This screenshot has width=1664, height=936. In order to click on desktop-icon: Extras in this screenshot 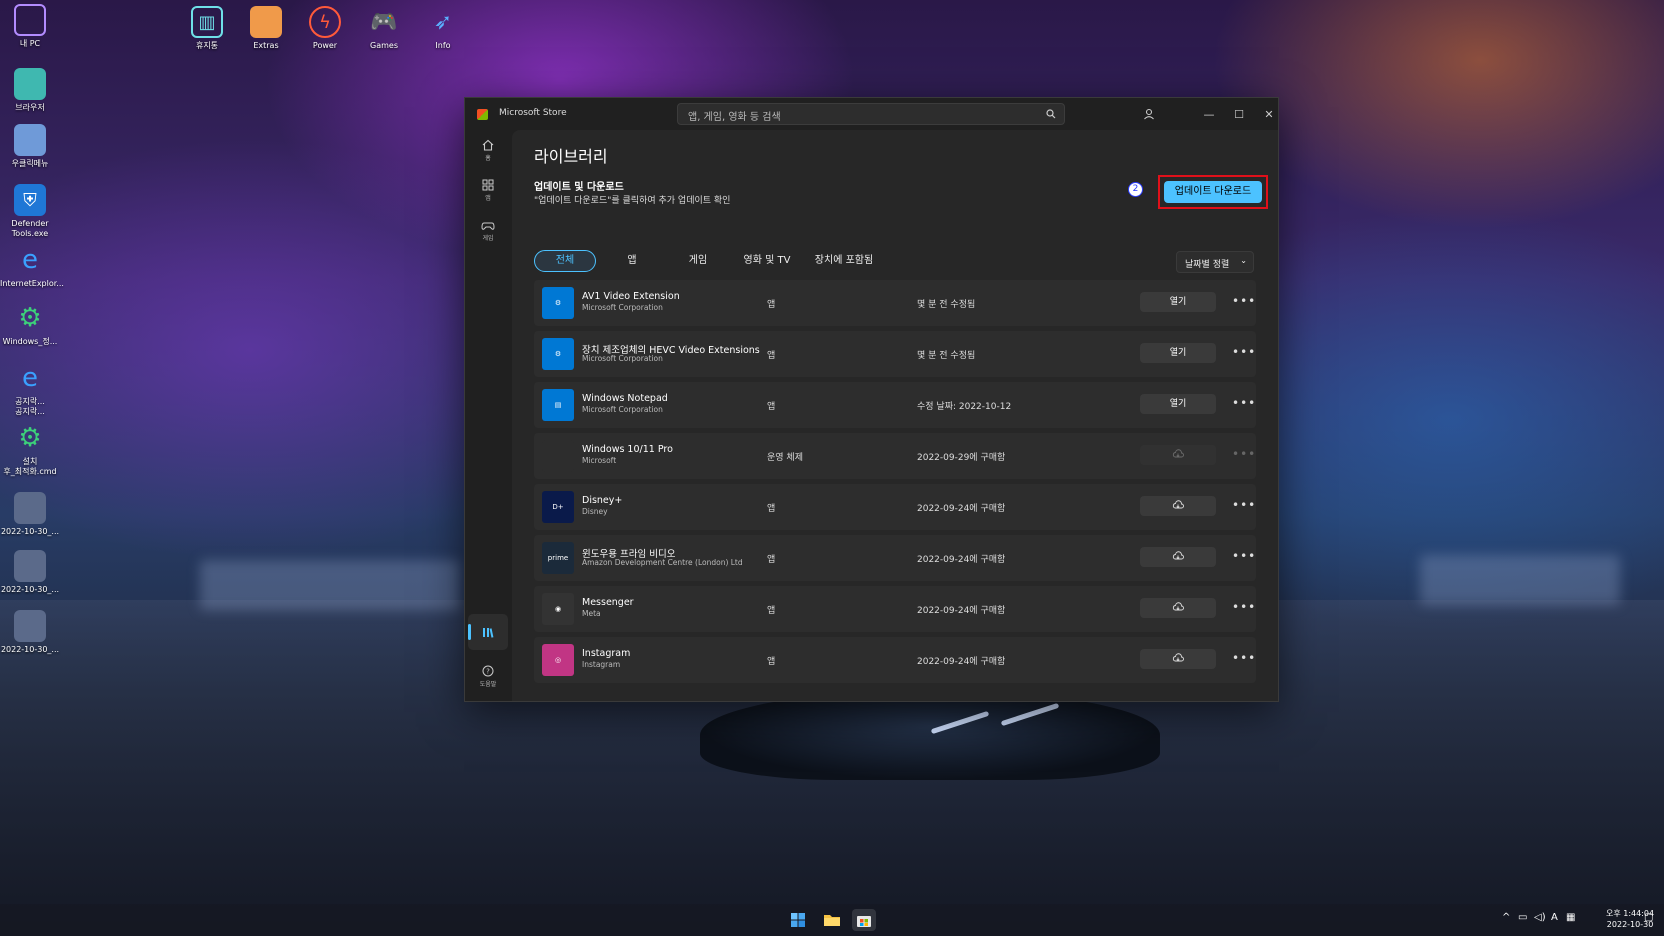, I will do `click(266, 28)`.